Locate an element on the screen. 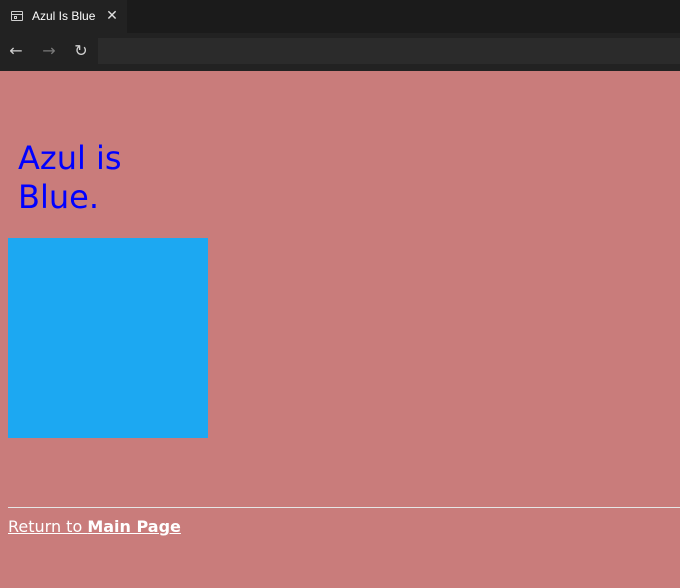  link-prefix: Return to is located at coordinates (48, 526).